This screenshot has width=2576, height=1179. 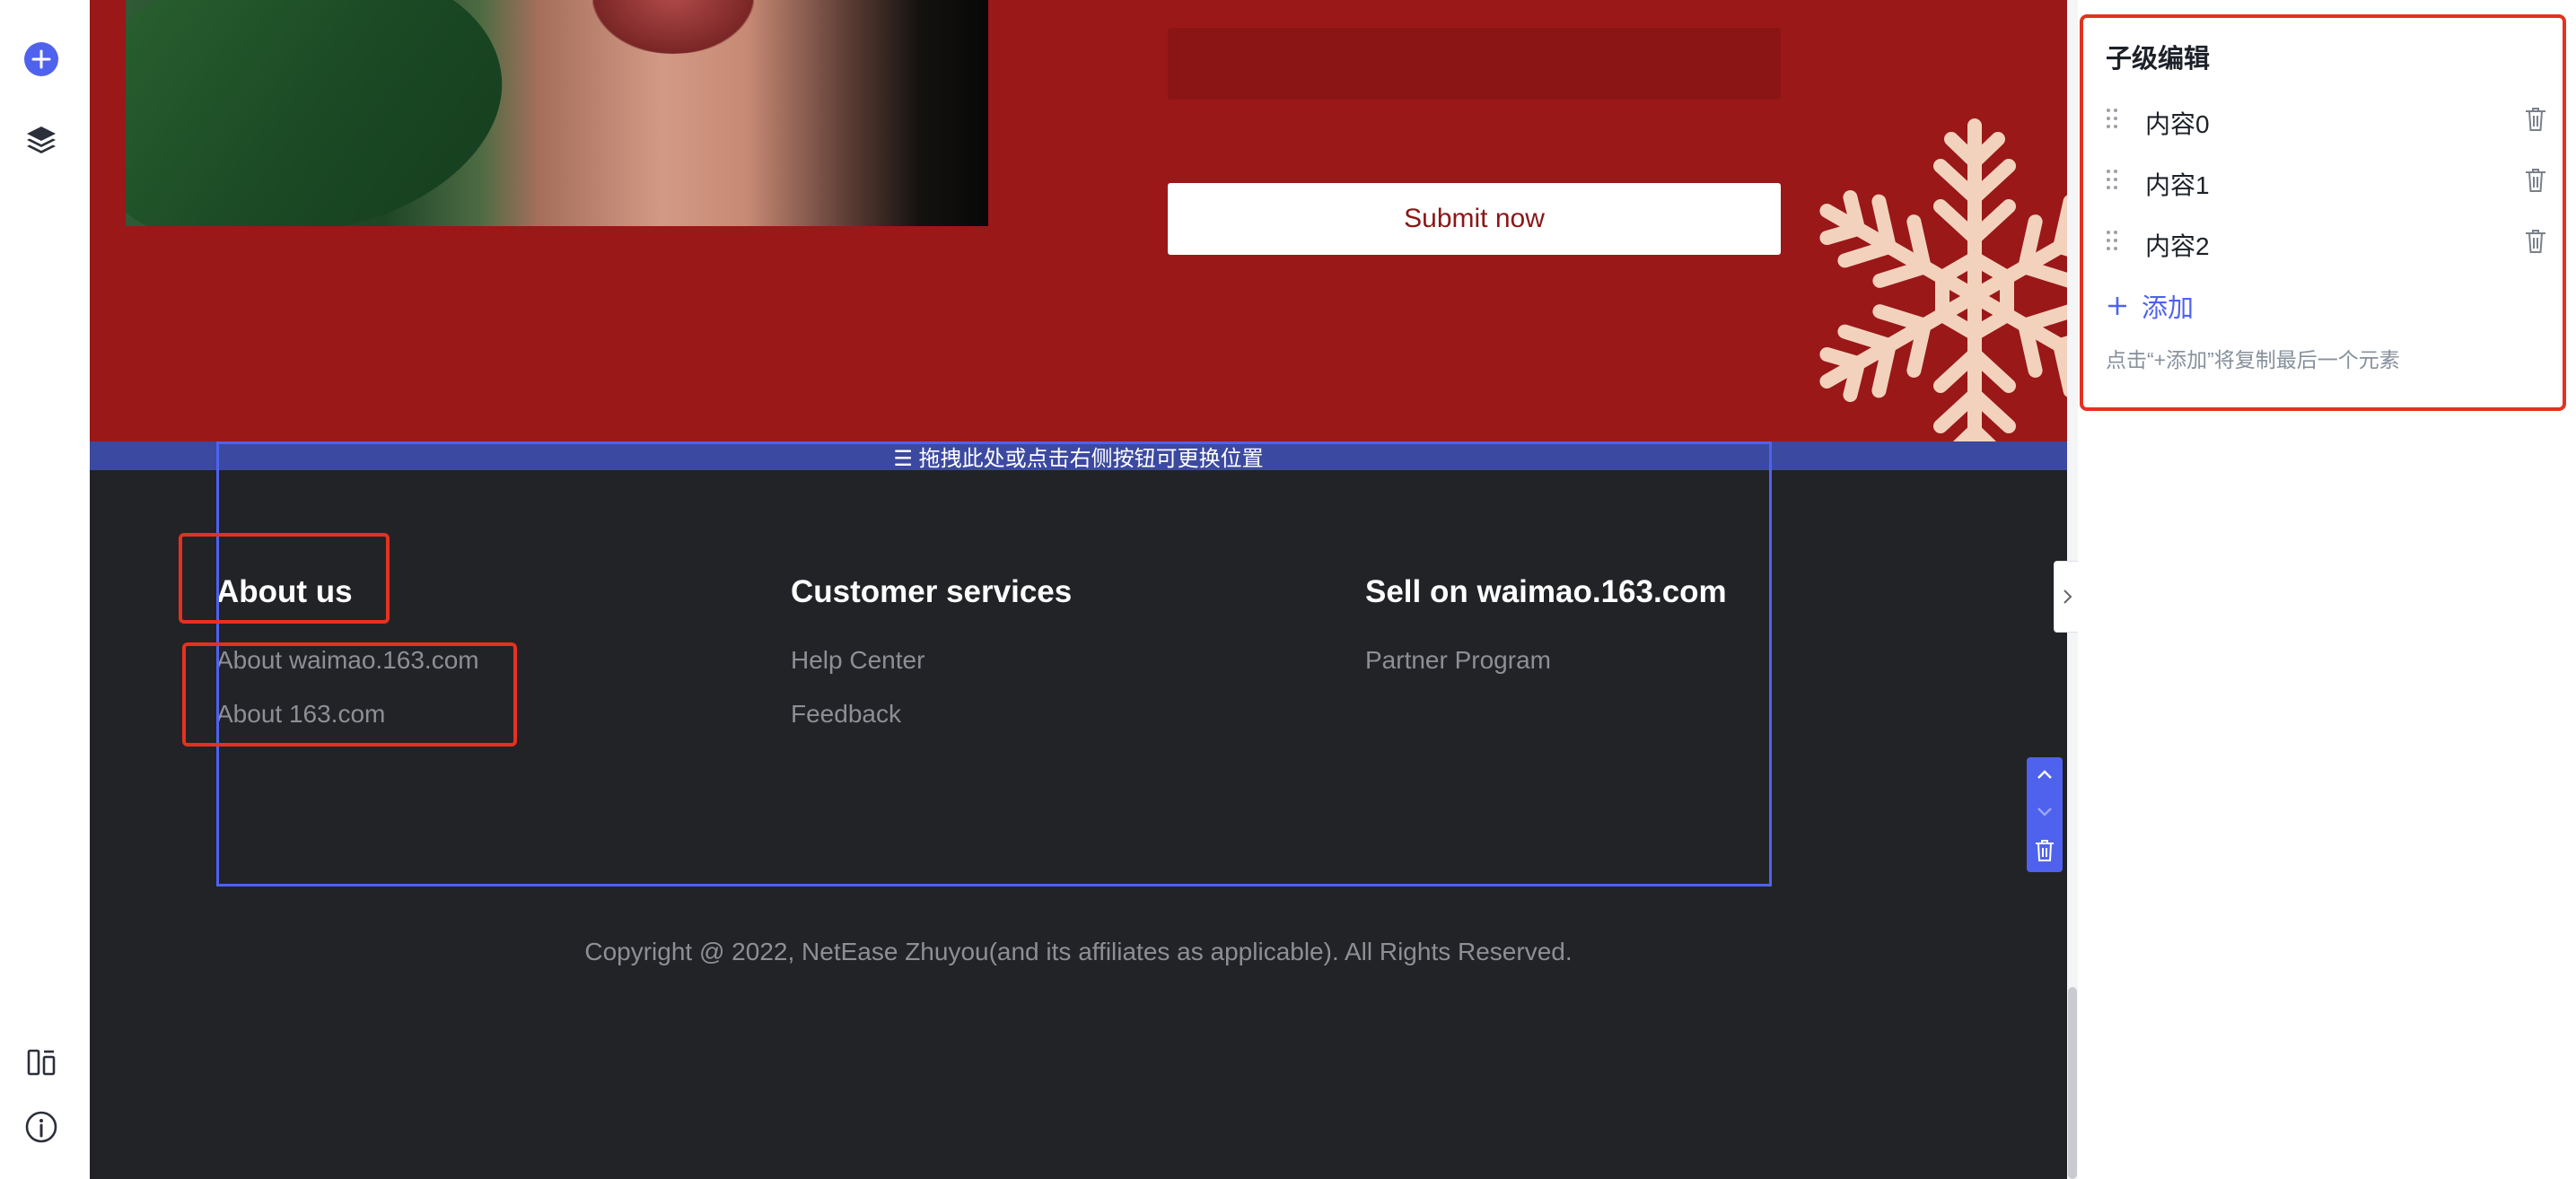 What do you see at coordinates (2253, 360) in the screenshot?
I see `add-hint-text: 点击“+添加”将复制最后一个元素` at bounding box center [2253, 360].